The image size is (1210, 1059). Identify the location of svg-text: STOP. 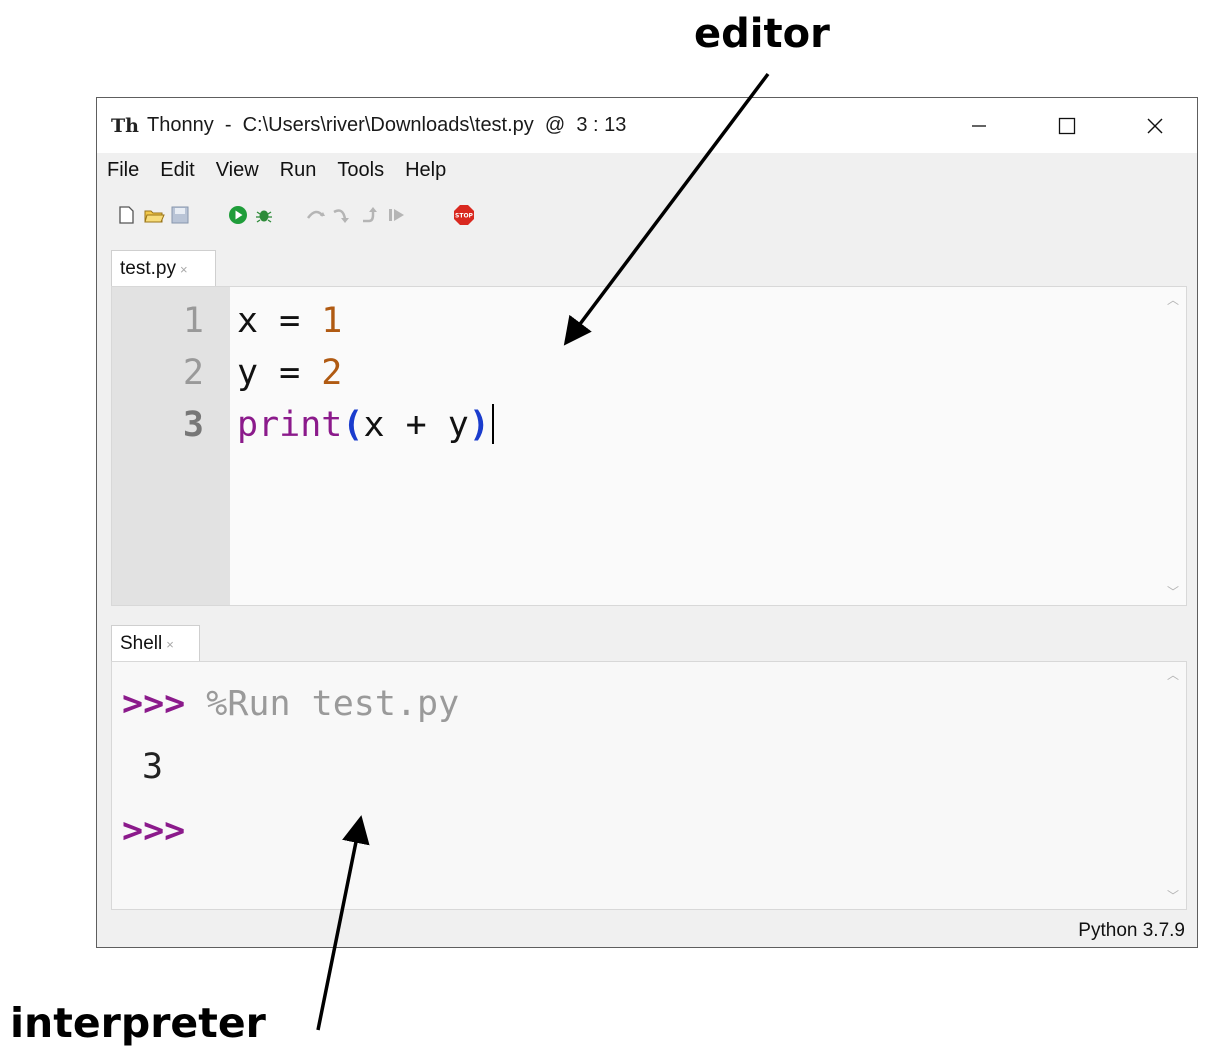
(464, 216).